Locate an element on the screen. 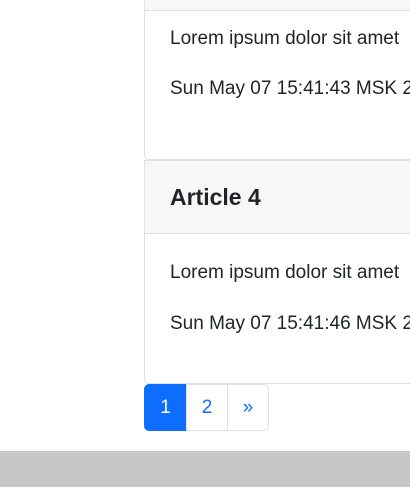 This screenshot has height=487, width=410. next-page-button: » is located at coordinates (248, 407).